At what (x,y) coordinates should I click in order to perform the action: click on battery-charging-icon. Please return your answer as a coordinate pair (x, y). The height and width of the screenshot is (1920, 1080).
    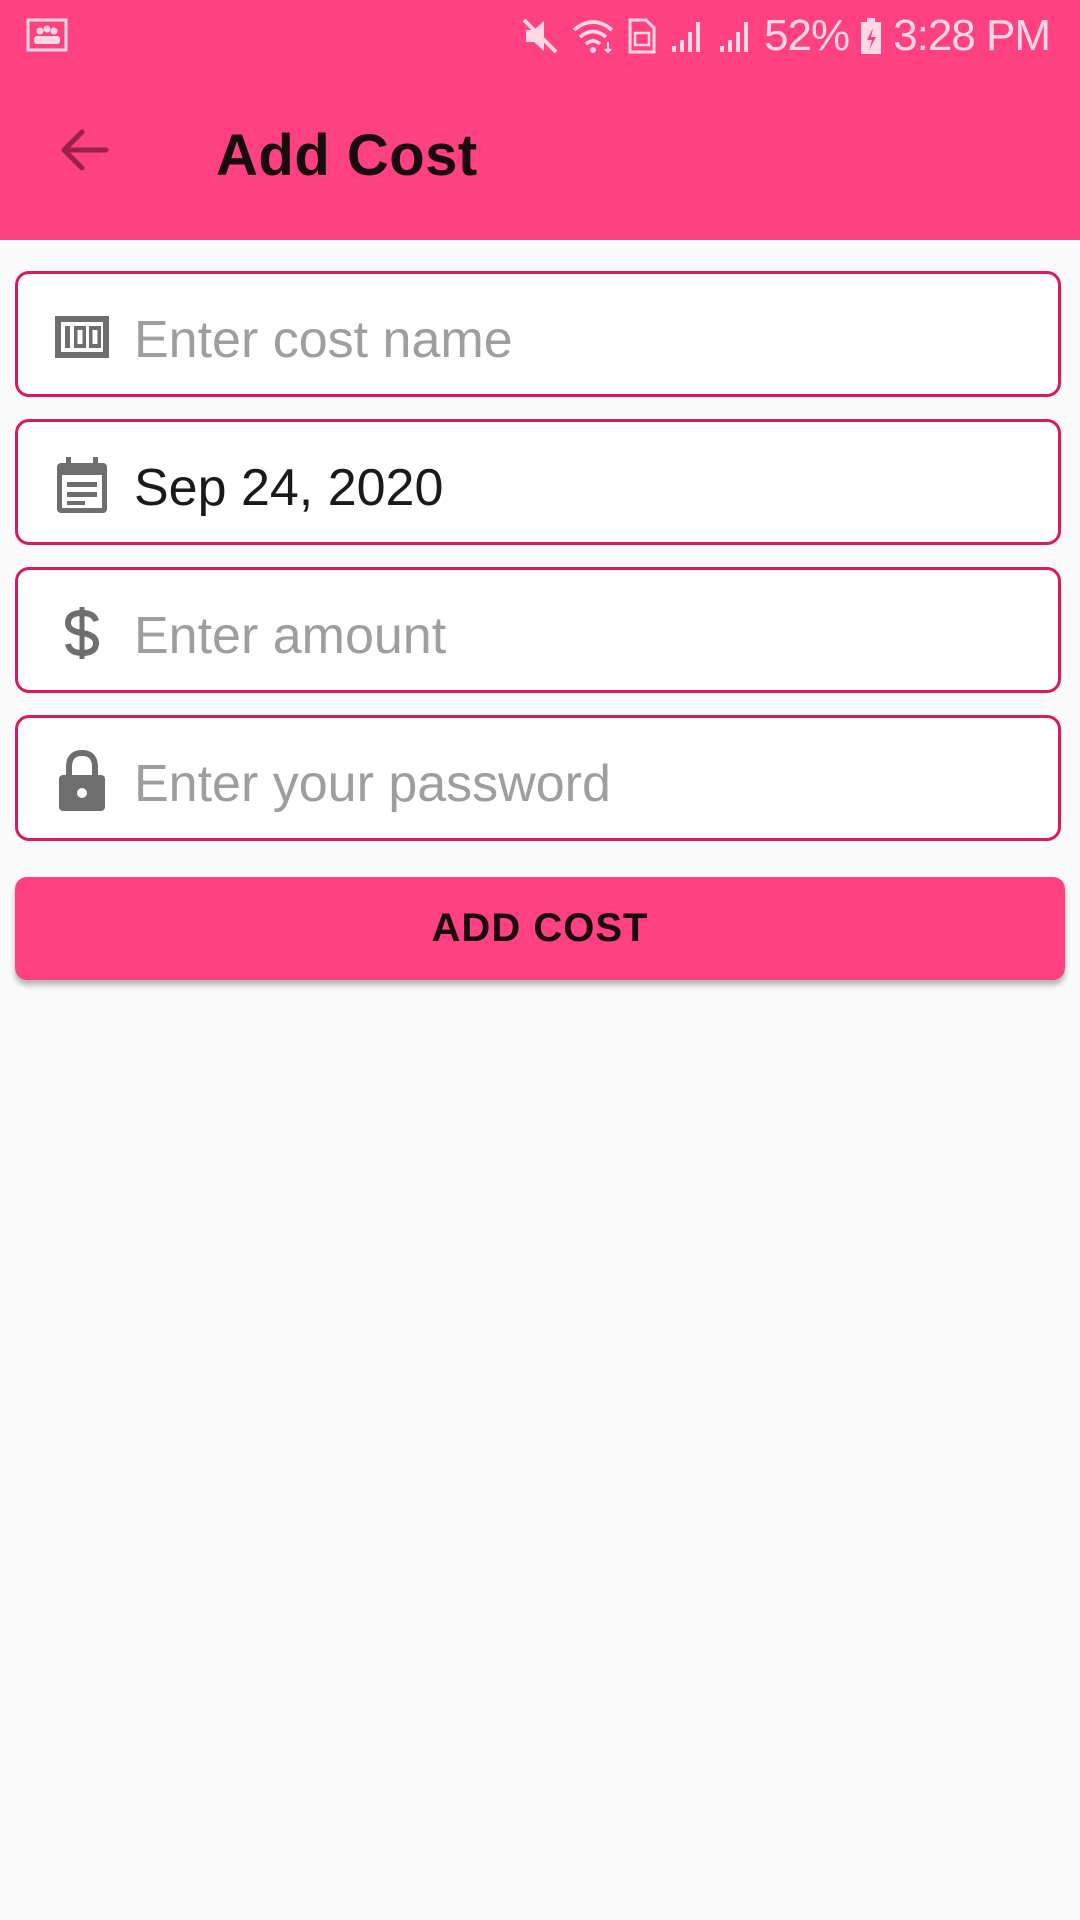
    Looking at the image, I should click on (871, 36).